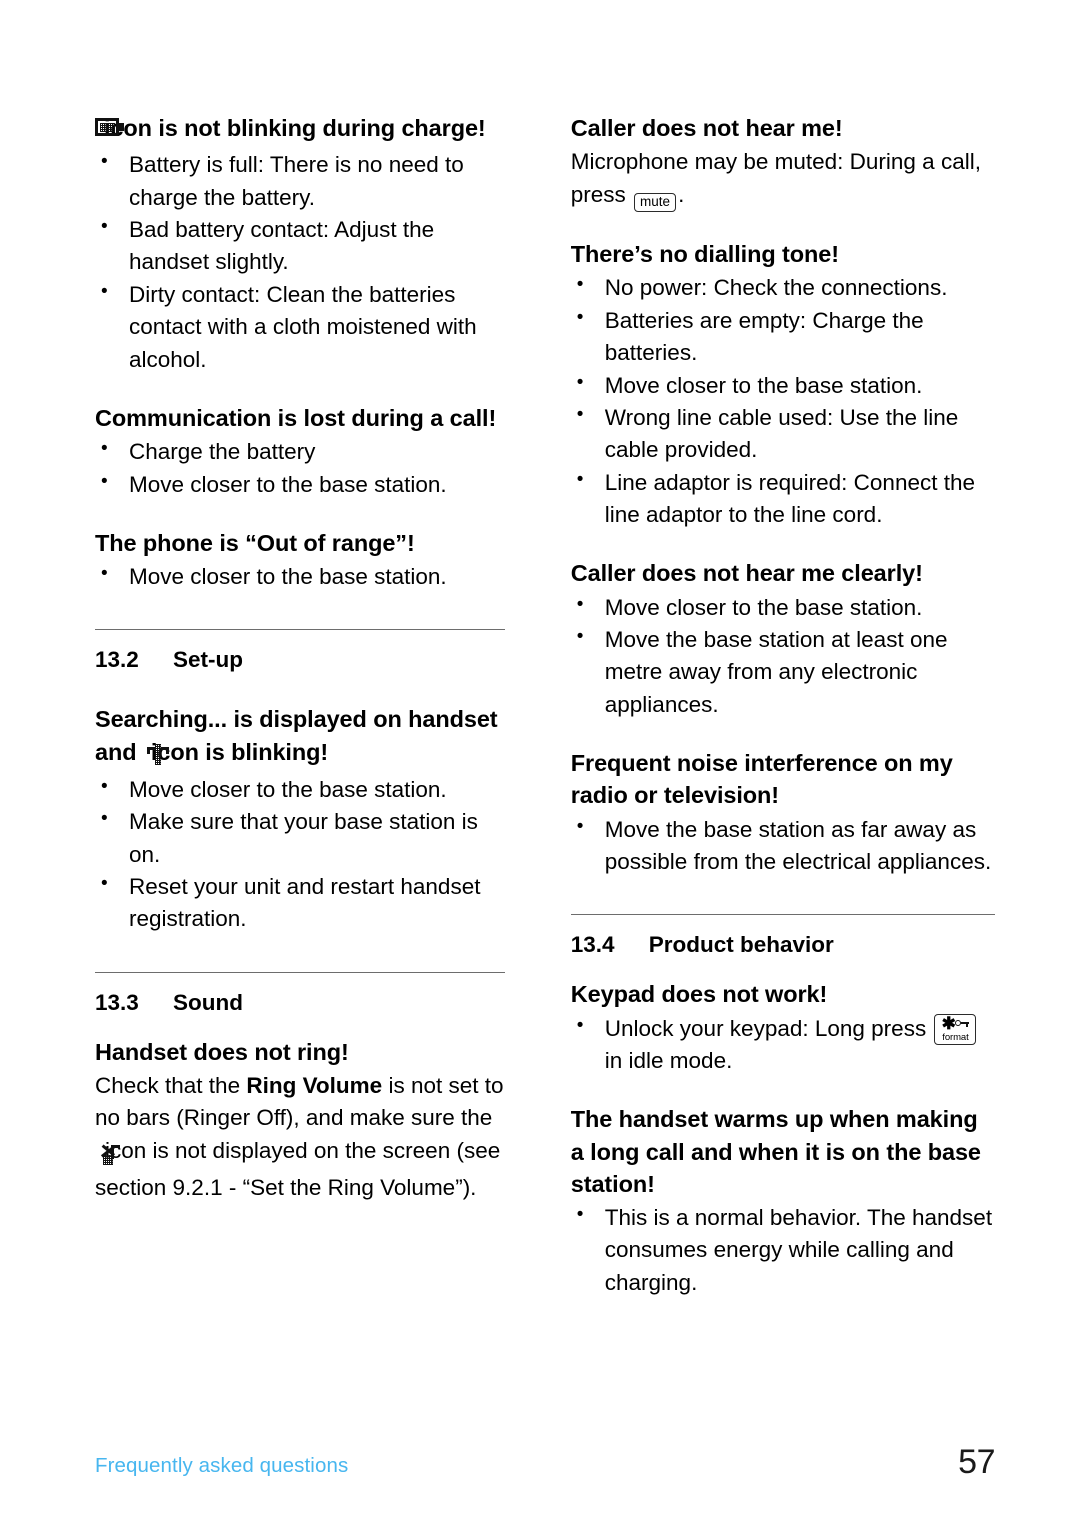 This screenshot has height=1525, width=1080. What do you see at coordinates (300, 451) in the screenshot?
I see `list-item: Charge the battery` at bounding box center [300, 451].